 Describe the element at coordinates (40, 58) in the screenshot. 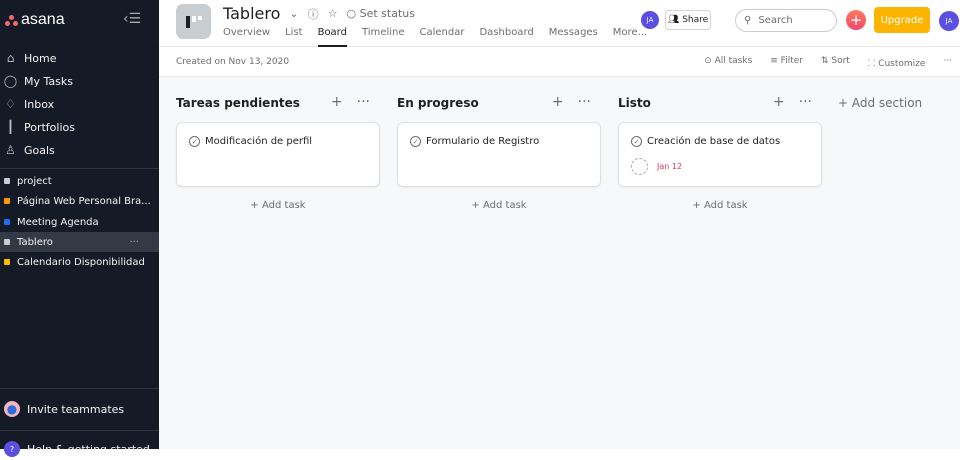

I see `nav-label: Home` at that location.